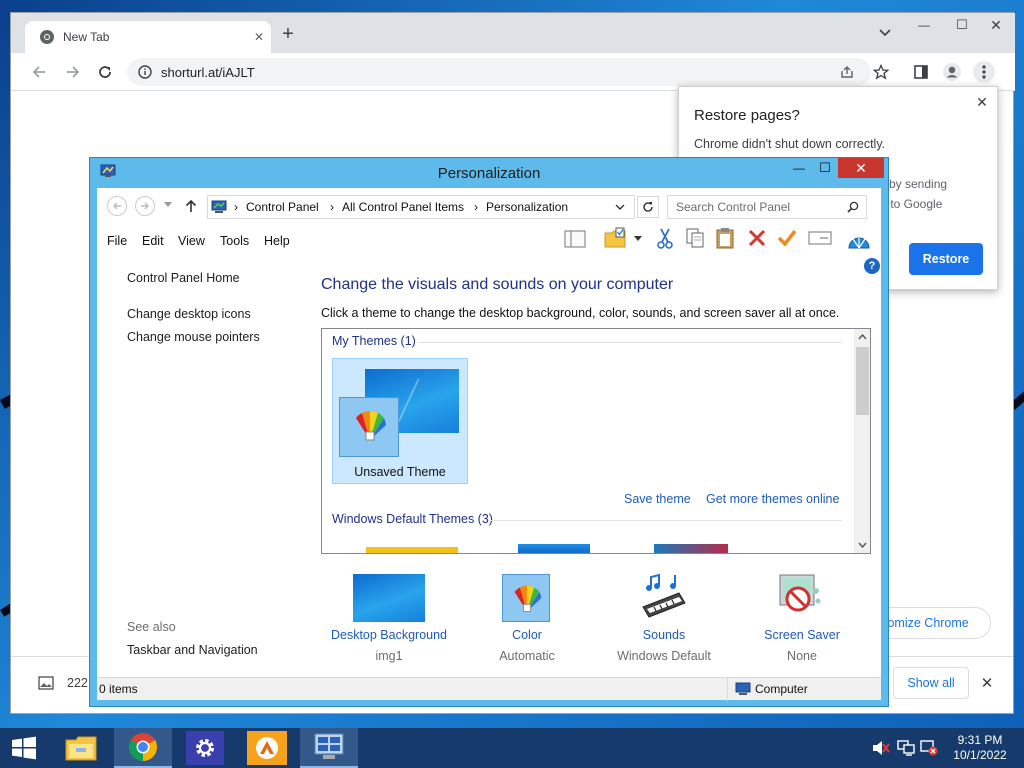 The image size is (1024, 768). I want to click on desktop-background-thumbnail, so click(389, 598).